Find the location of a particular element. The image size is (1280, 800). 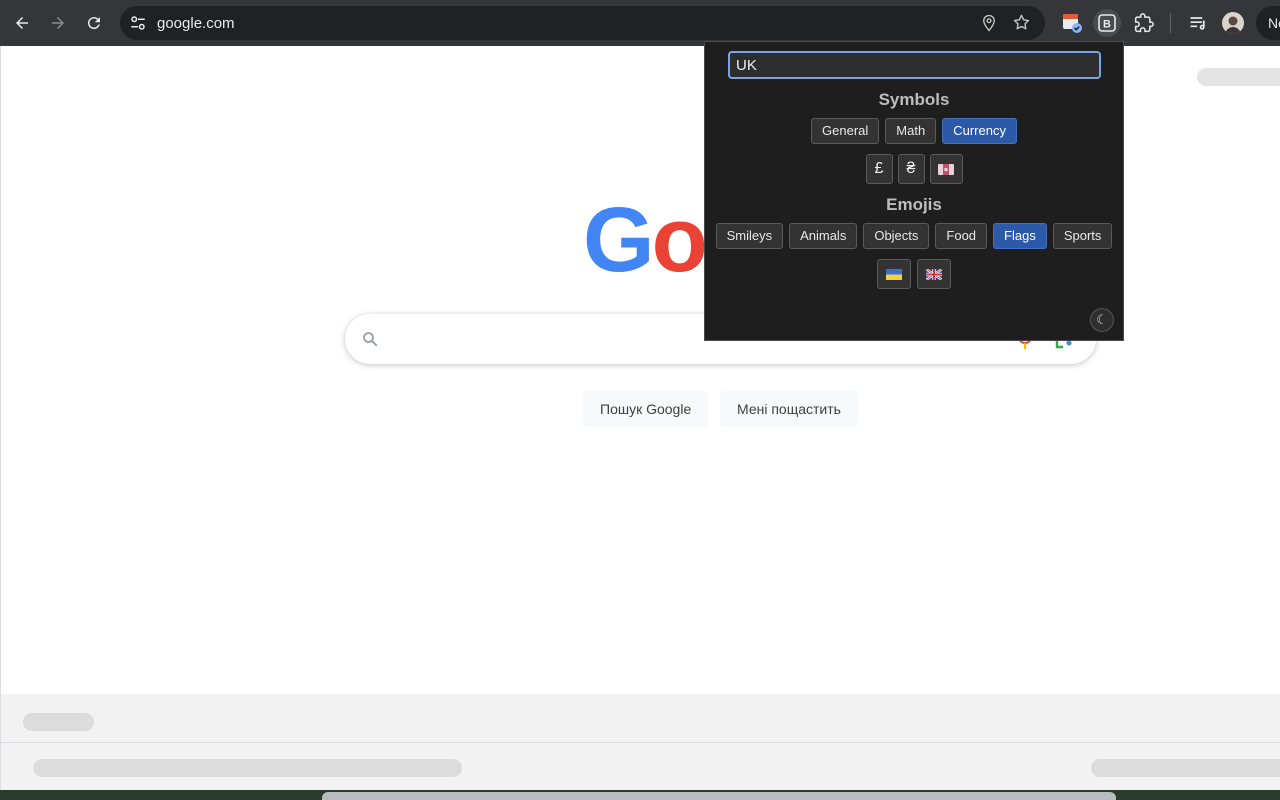

emoji-flag-united-kingdom is located at coordinates (934, 274).